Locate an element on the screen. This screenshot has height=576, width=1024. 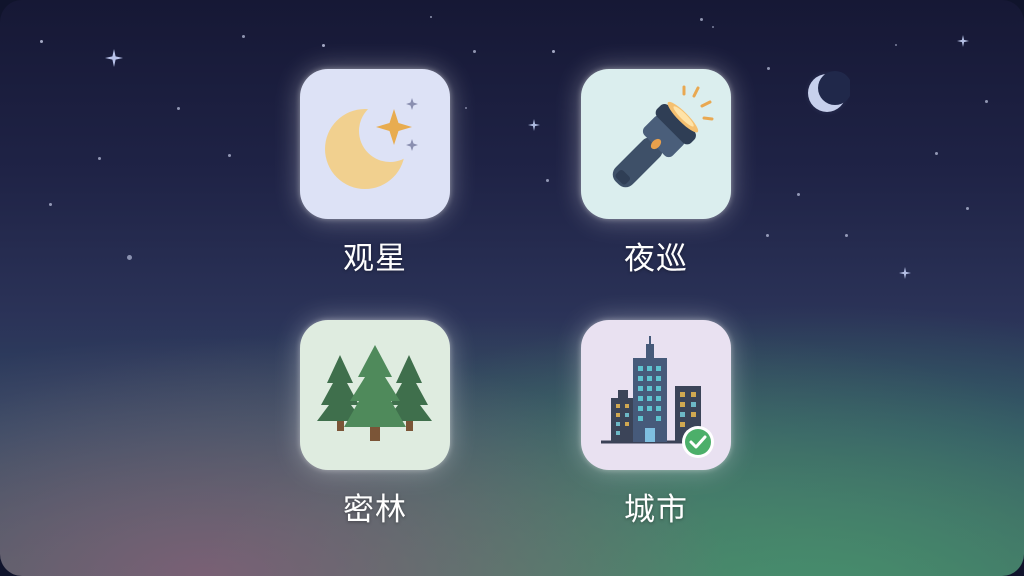
app-stargazing: 观星 is located at coordinates (375, 173).